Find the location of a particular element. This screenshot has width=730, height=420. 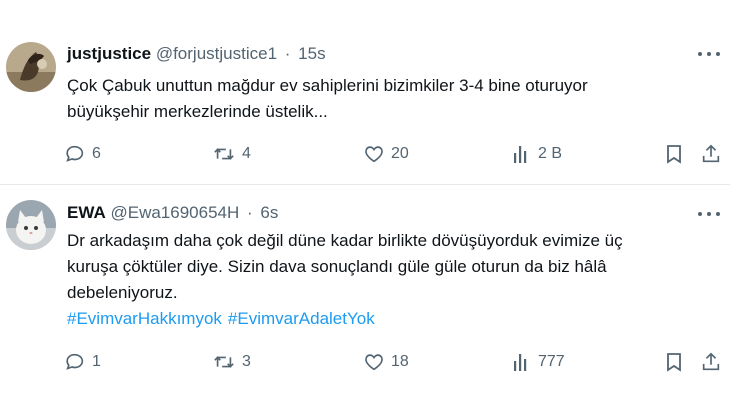

like-button: 18 is located at coordinates (386, 362).